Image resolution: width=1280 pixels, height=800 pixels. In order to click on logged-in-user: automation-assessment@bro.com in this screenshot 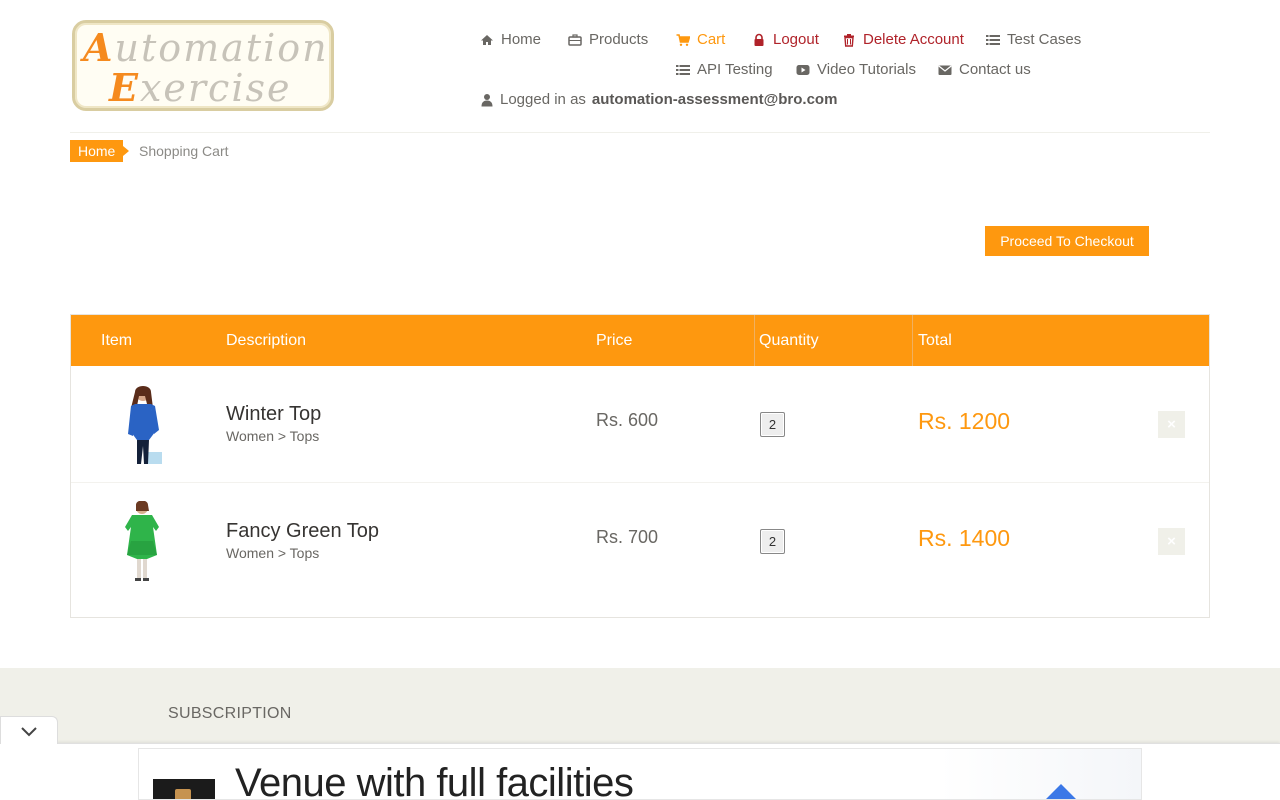, I will do `click(714, 99)`.